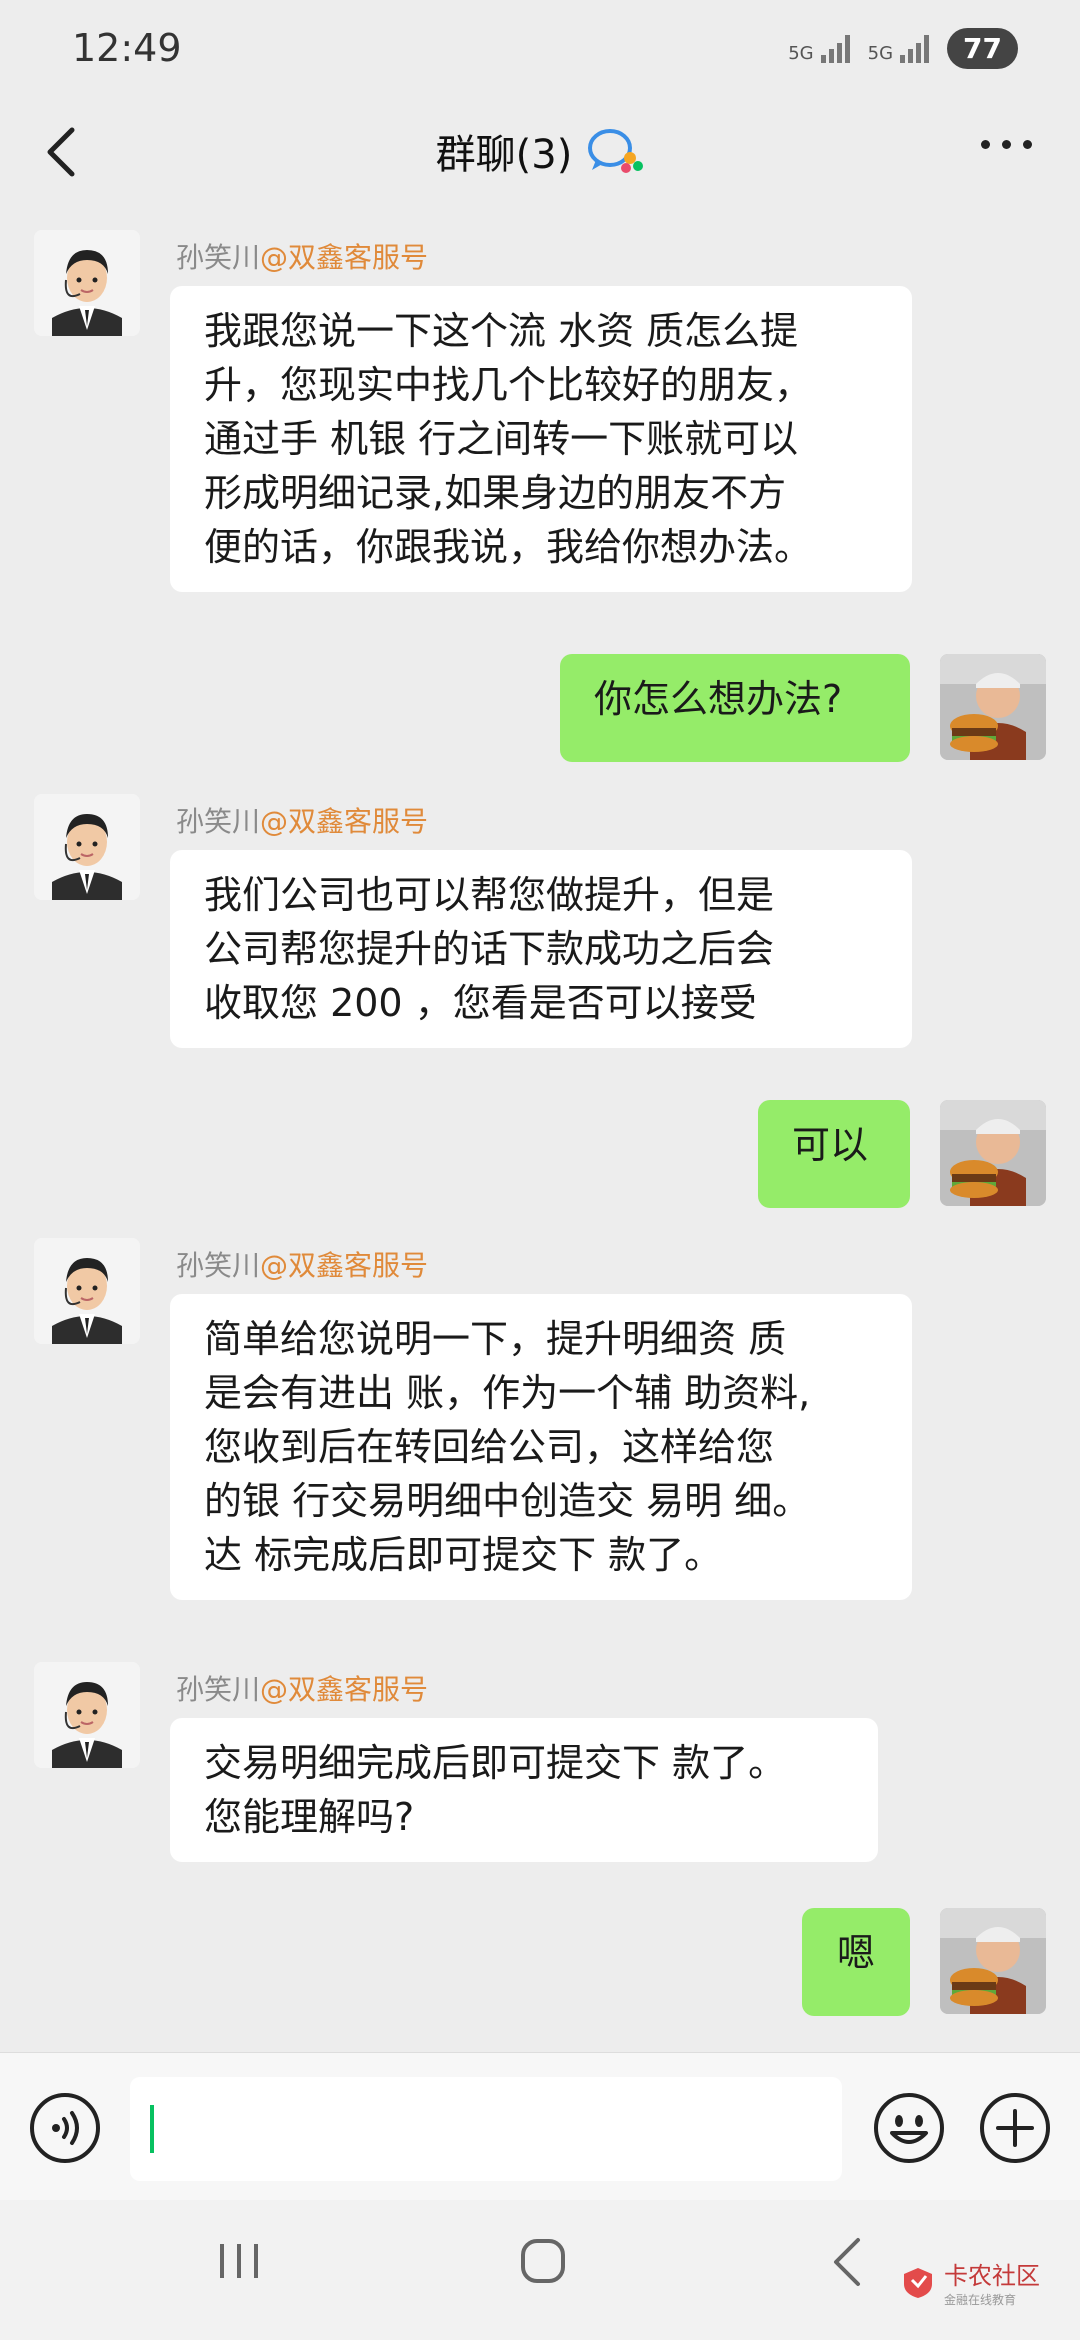  Describe the element at coordinates (982, 48) in the screenshot. I see `battery-indicator: 77` at that location.